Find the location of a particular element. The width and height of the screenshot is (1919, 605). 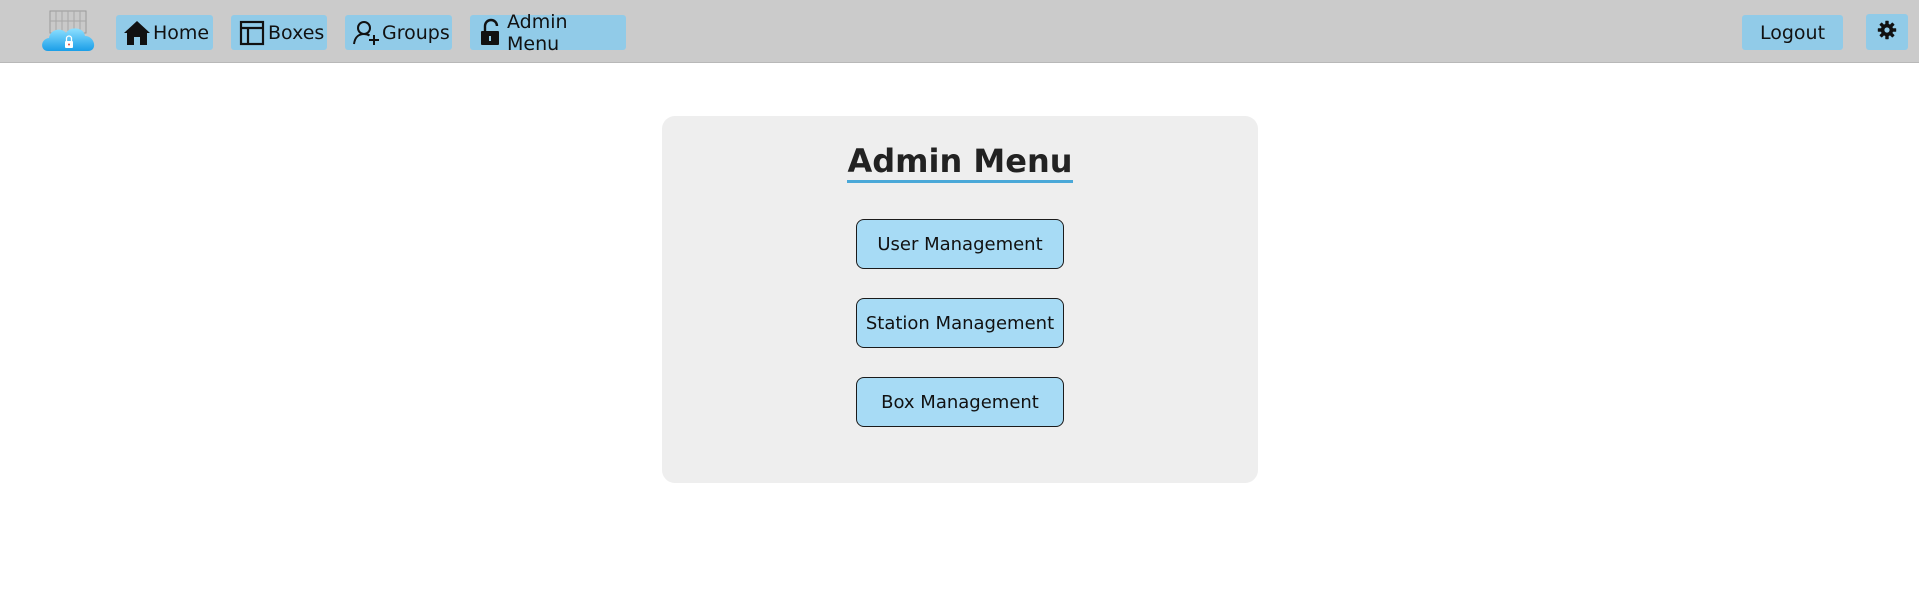

nav-boxes-button: Boxes is located at coordinates (279, 32).